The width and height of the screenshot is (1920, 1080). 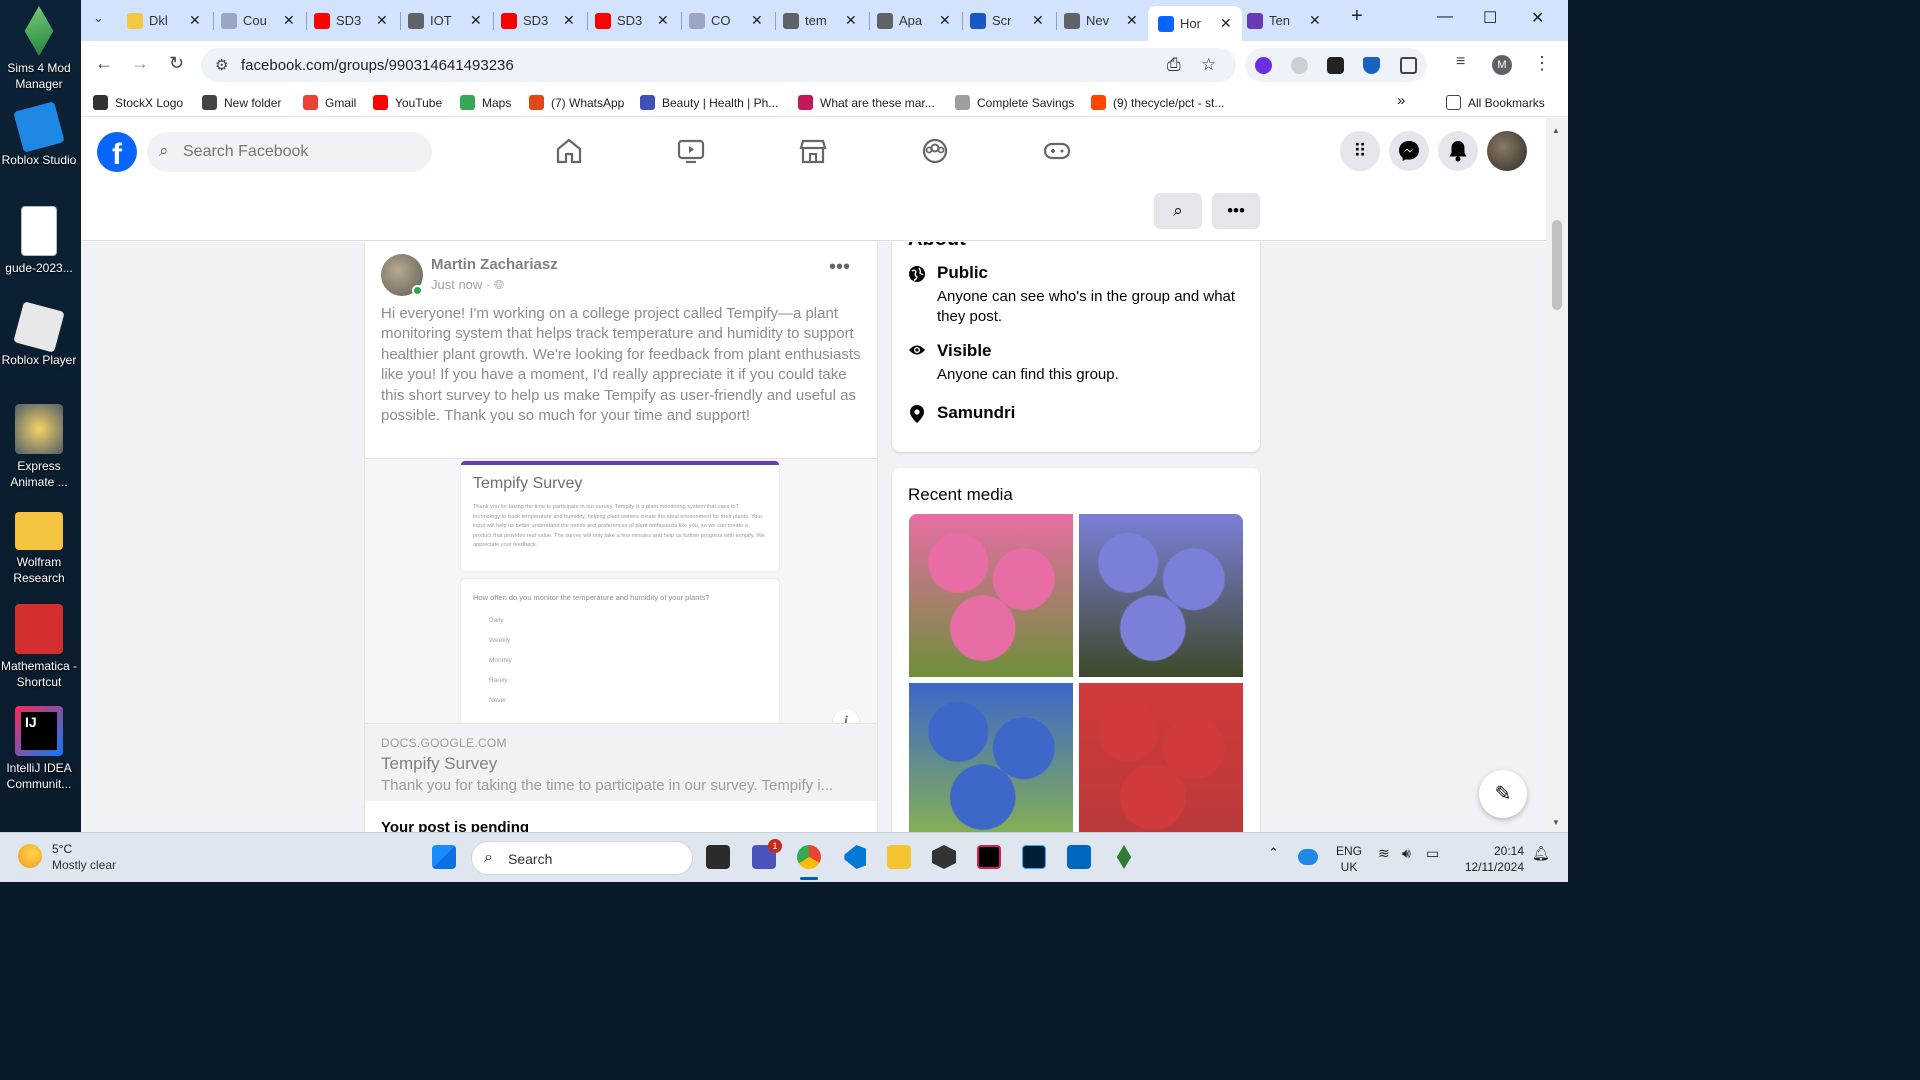 What do you see at coordinates (241, 102) in the screenshot?
I see `bookmark-item: New folder` at bounding box center [241, 102].